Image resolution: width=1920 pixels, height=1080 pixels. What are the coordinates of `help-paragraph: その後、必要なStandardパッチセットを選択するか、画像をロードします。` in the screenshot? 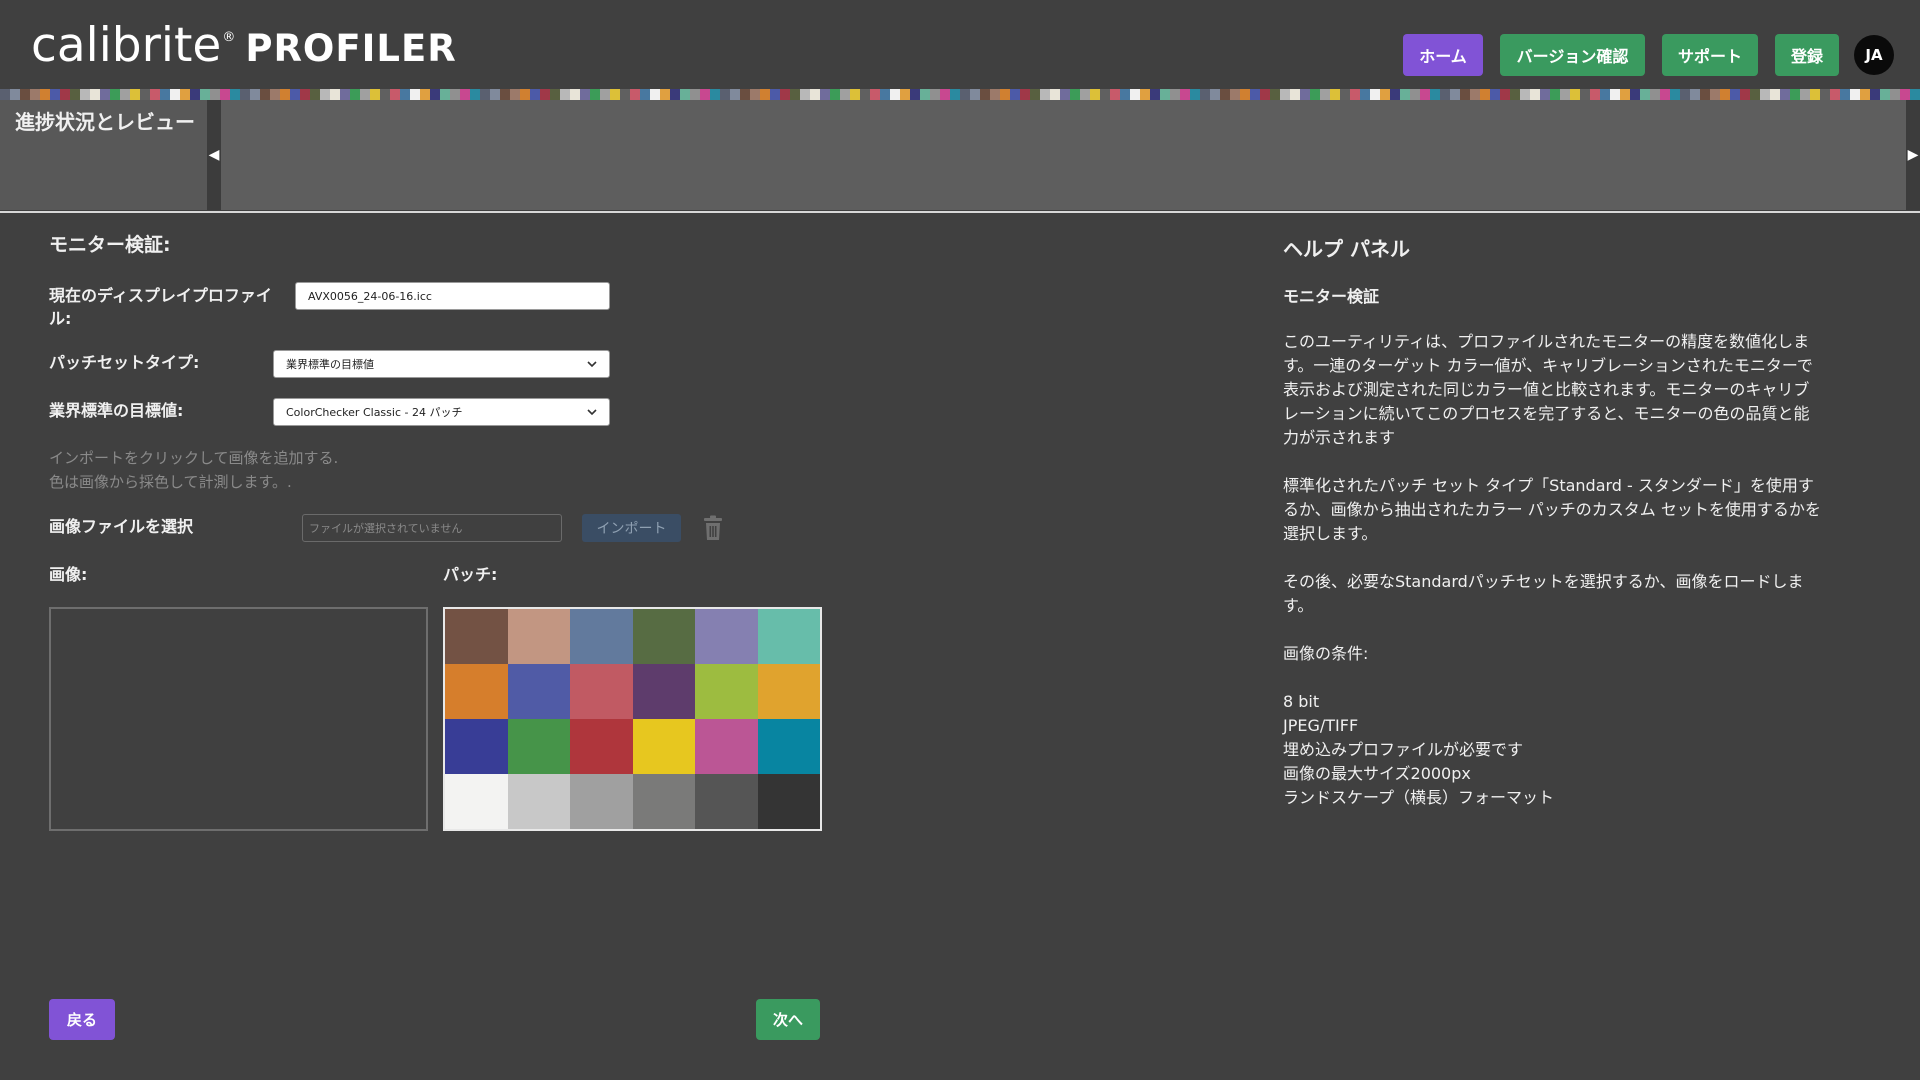 It's located at (1543, 593).